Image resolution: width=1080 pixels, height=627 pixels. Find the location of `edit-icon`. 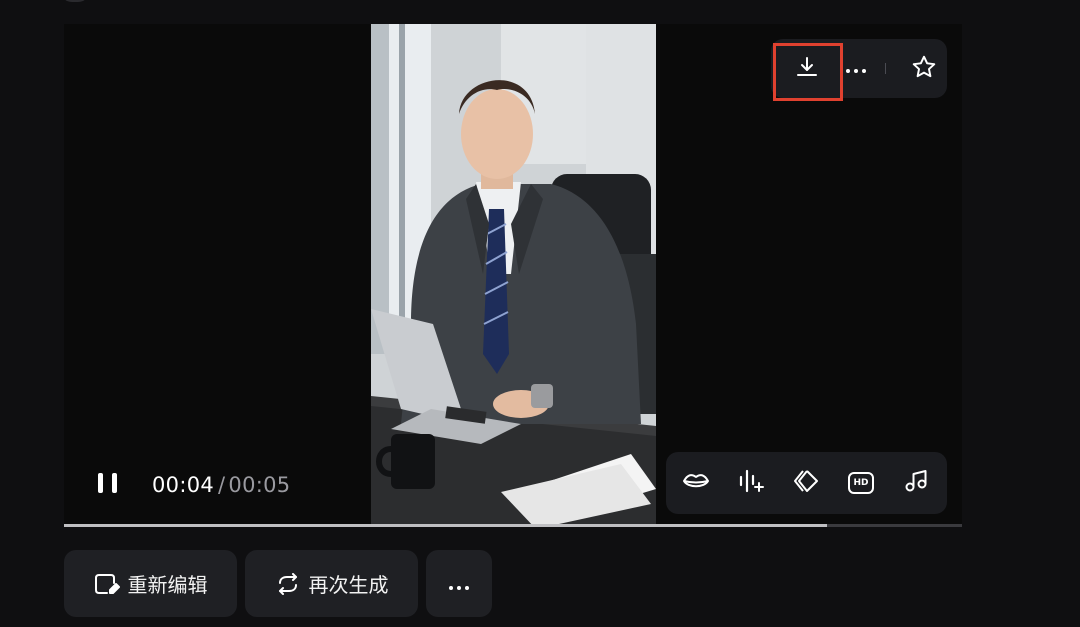

edit-icon is located at coordinates (107, 584).